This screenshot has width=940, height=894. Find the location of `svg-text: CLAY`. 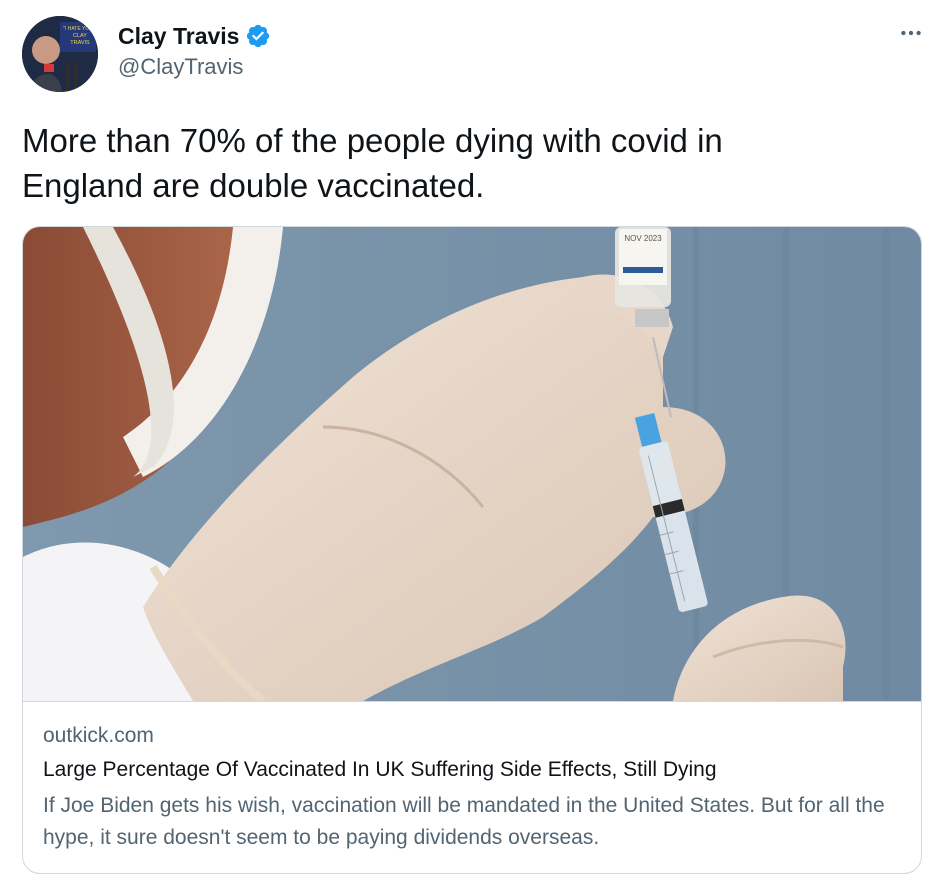

svg-text: CLAY is located at coordinates (80, 36).